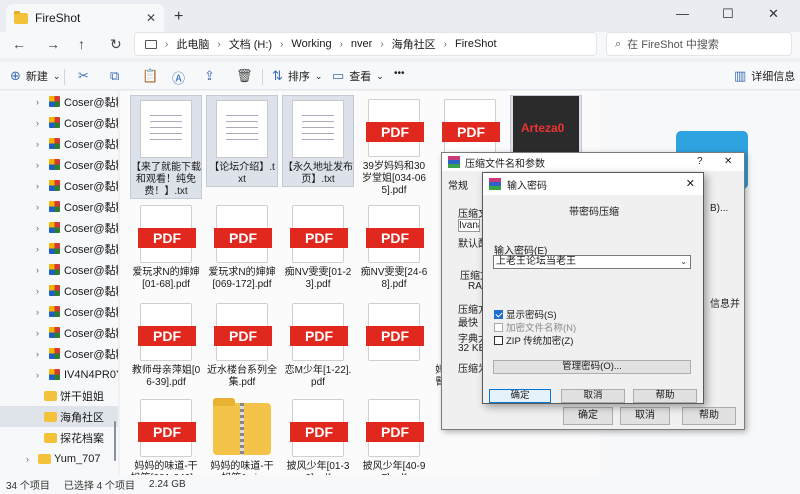 The height and width of the screenshot is (494, 800). What do you see at coordinates (476, 44) in the screenshot?
I see `breadcrumb-item: FireShot` at bounding box center [476, 44].